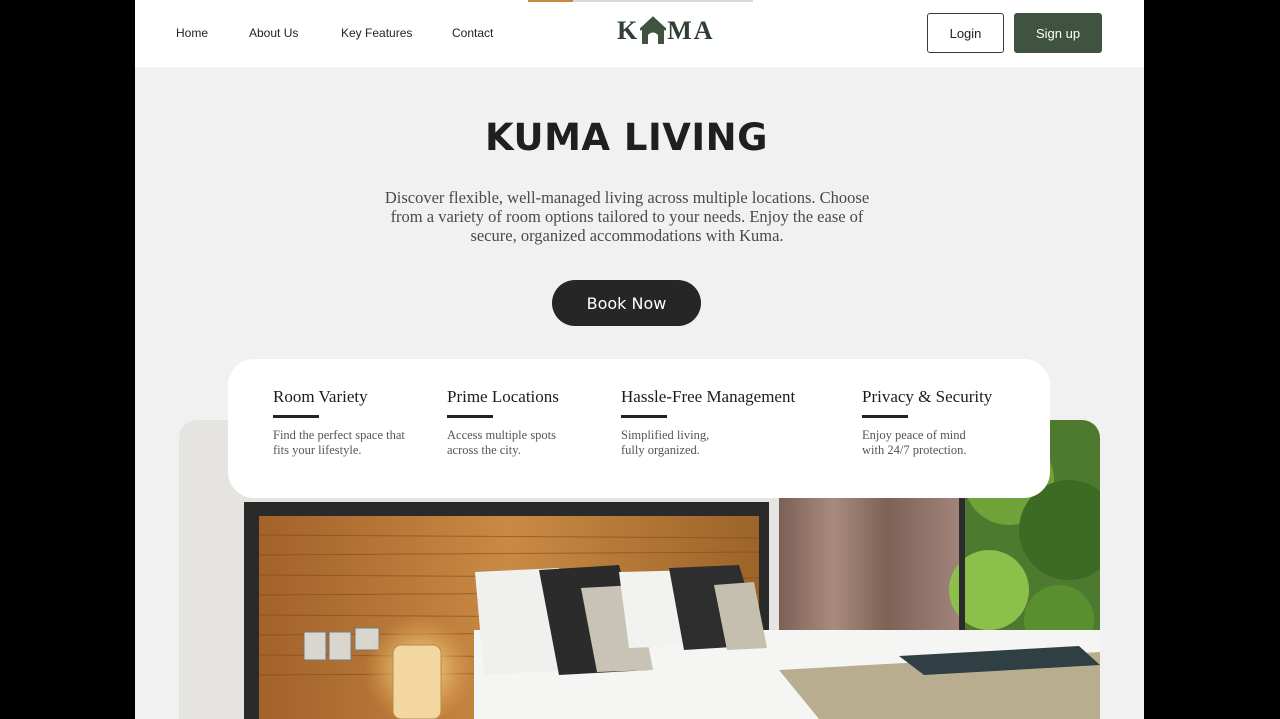 Image resolution: width=1280 pixels, height=719 pixels. I want to click on logo-text-start: K, so click(628, 30).